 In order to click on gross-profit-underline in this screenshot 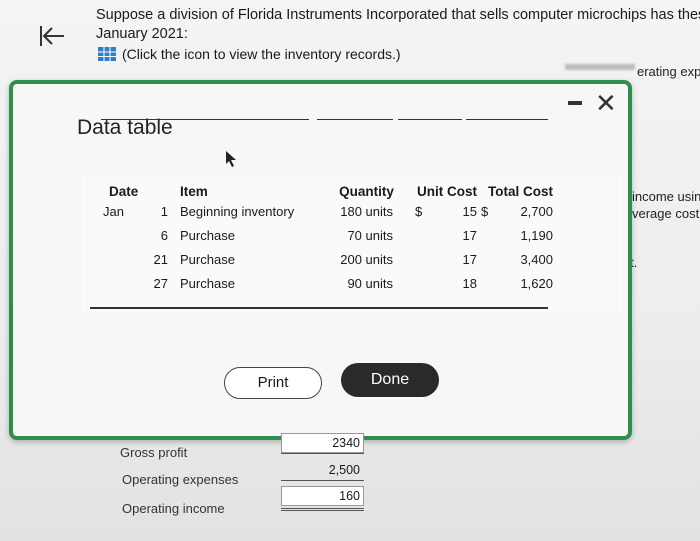, I will do `click(322, 453)`.